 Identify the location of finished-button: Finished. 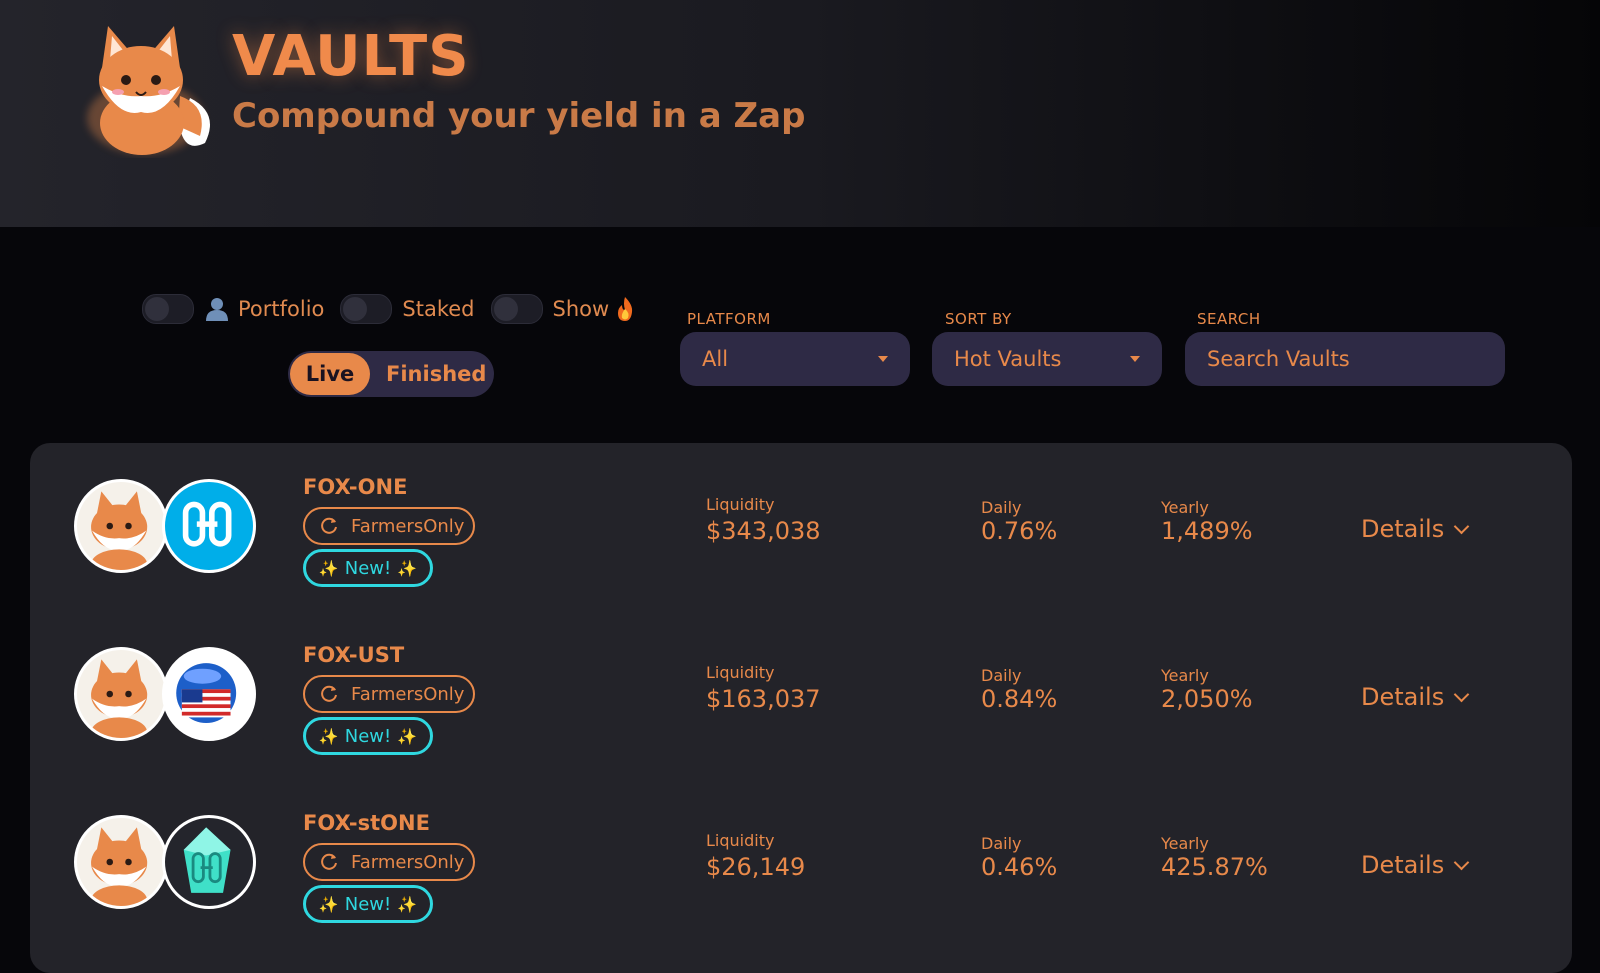
(436, 374).